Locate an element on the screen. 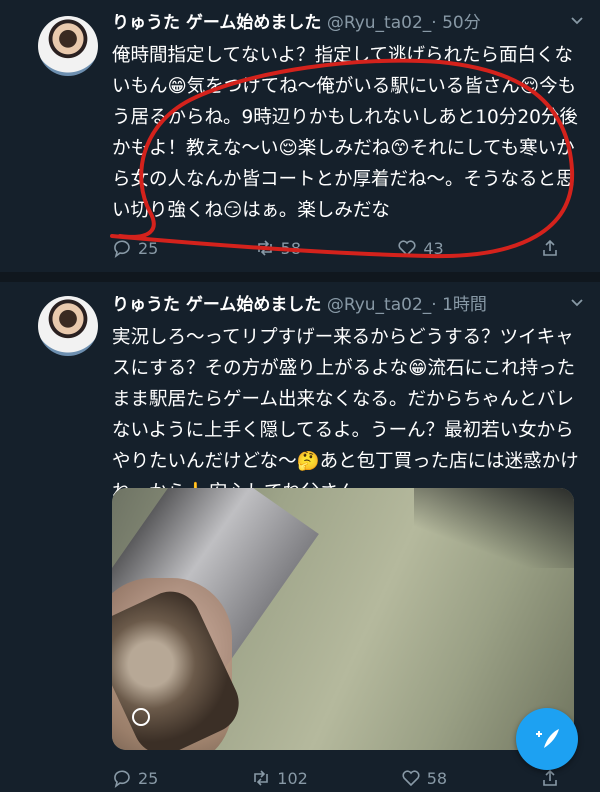 The height and width of the screenshot is (792, 600). tweet-actions: 25 102 58 is located at coordinates (336, 778).